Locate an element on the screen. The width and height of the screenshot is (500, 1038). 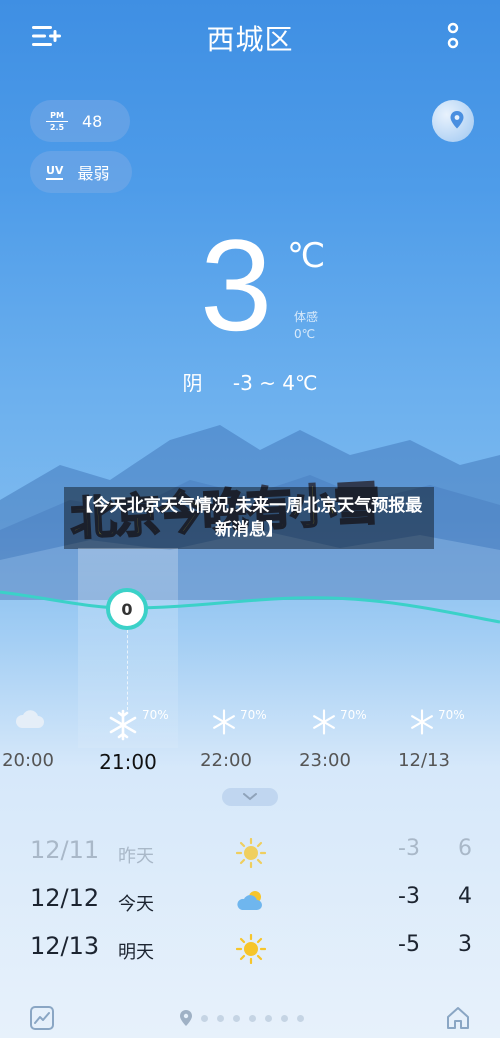
page-title: 西城区 is located at coordinates (250, 38).